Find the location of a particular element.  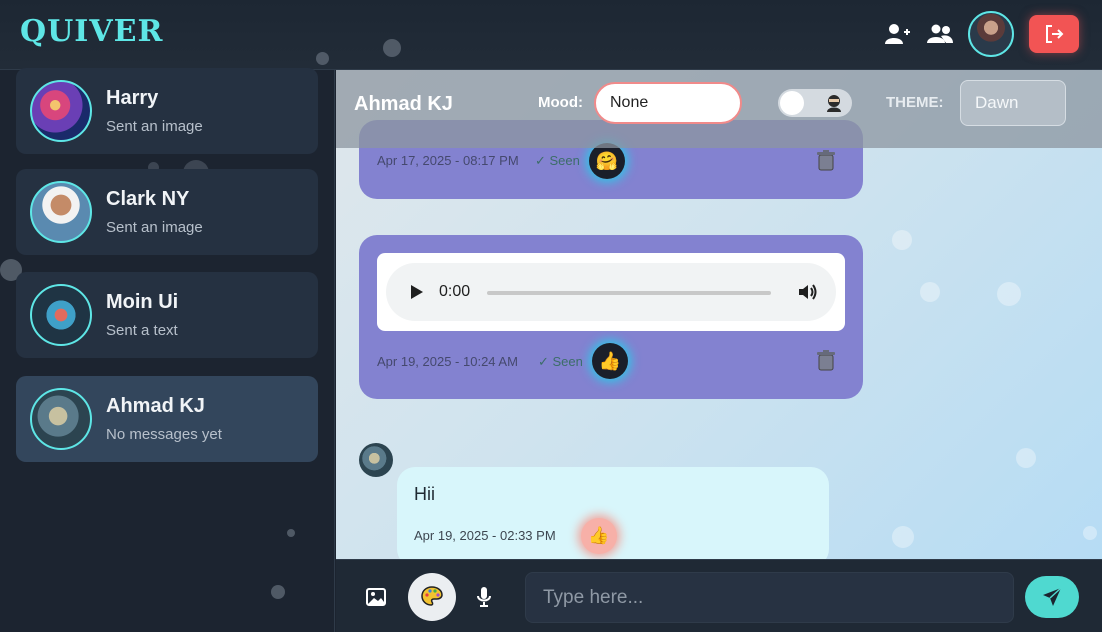

audio-player: 0:00 is located at coordinates (611, 292).